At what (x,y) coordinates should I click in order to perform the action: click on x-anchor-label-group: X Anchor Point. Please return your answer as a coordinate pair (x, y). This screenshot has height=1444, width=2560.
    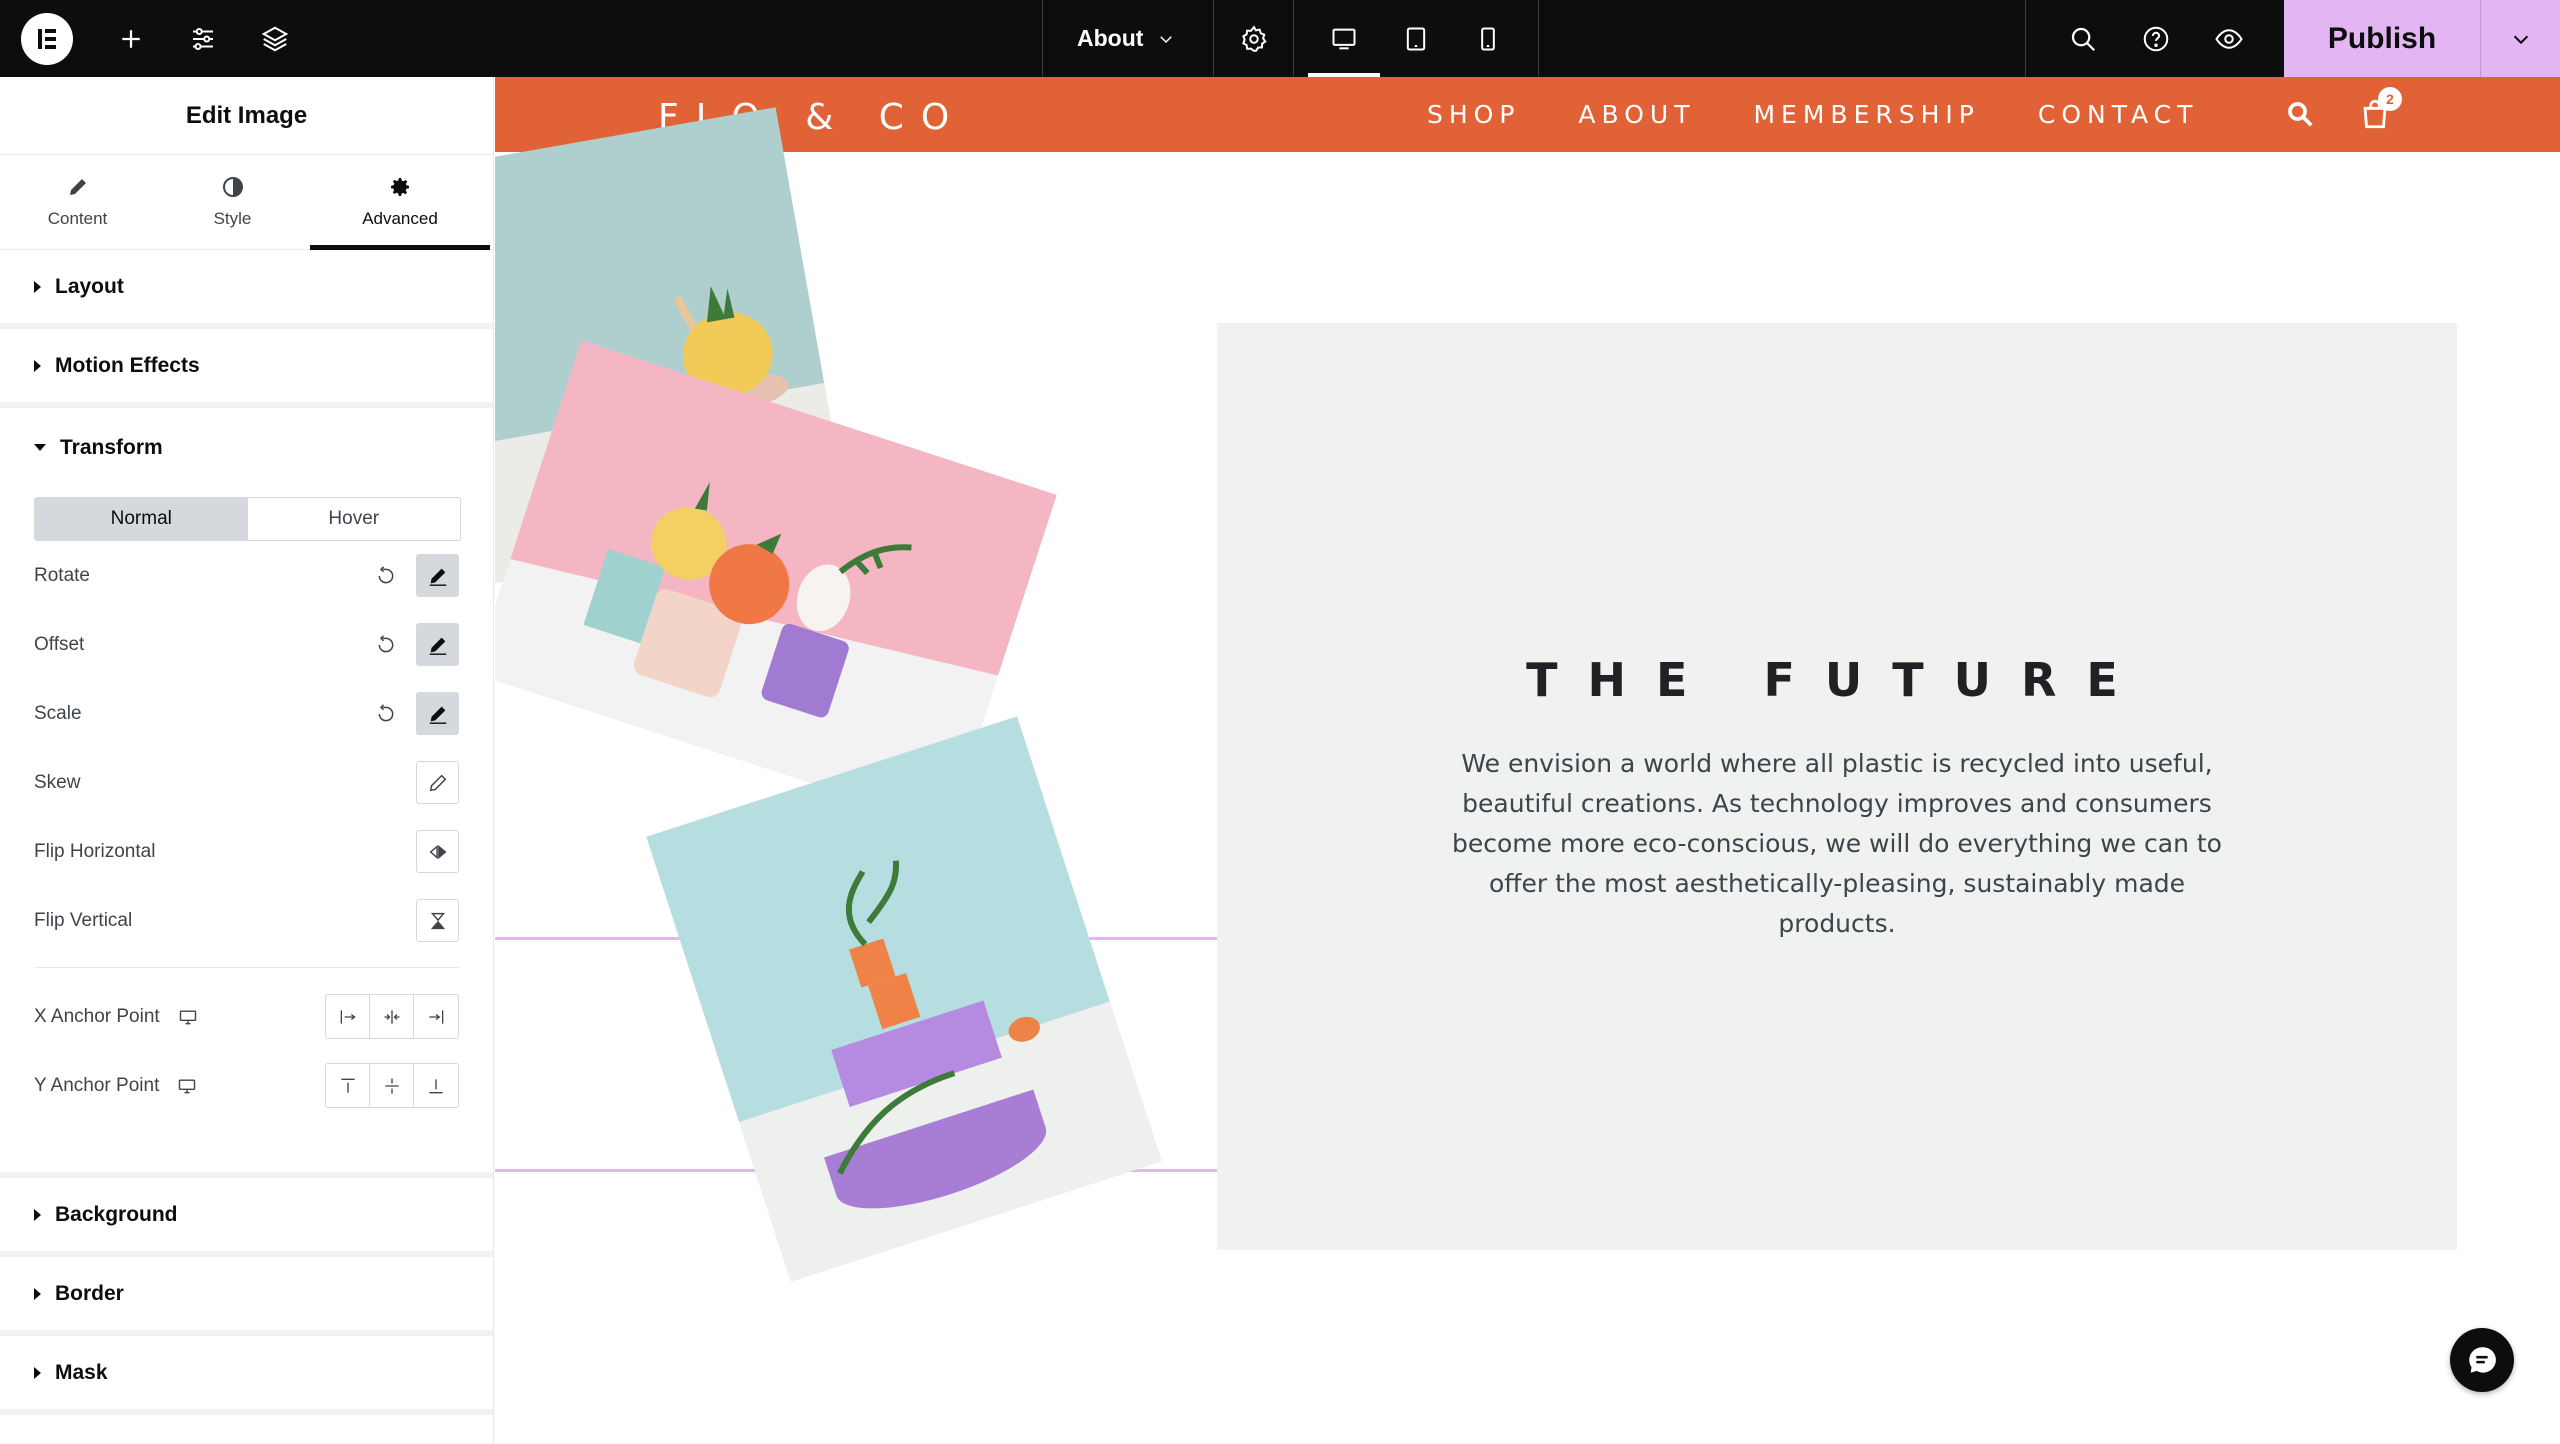
    Looking at the image, I should click on (179, 1017).